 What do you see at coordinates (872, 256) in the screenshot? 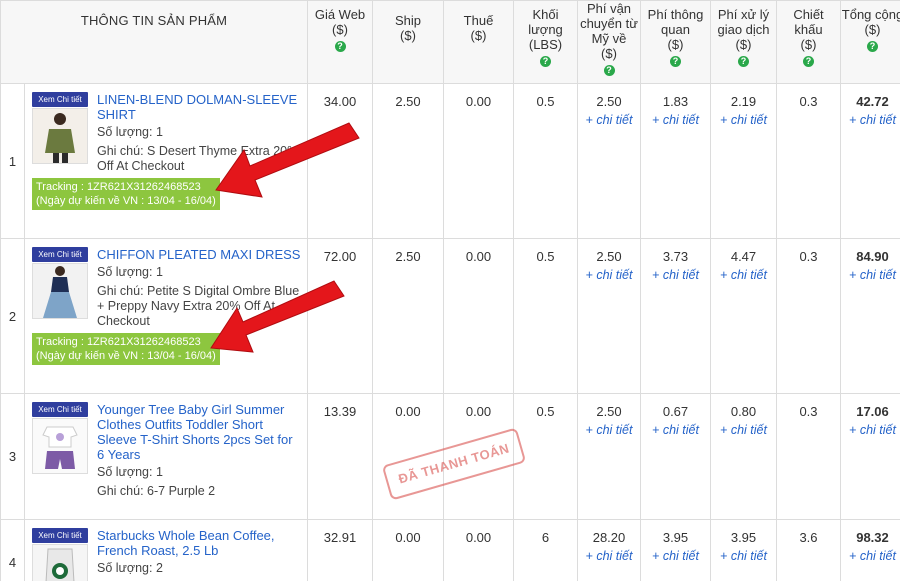
I see `total-value: 84.90` at bounding box center [872, 256].